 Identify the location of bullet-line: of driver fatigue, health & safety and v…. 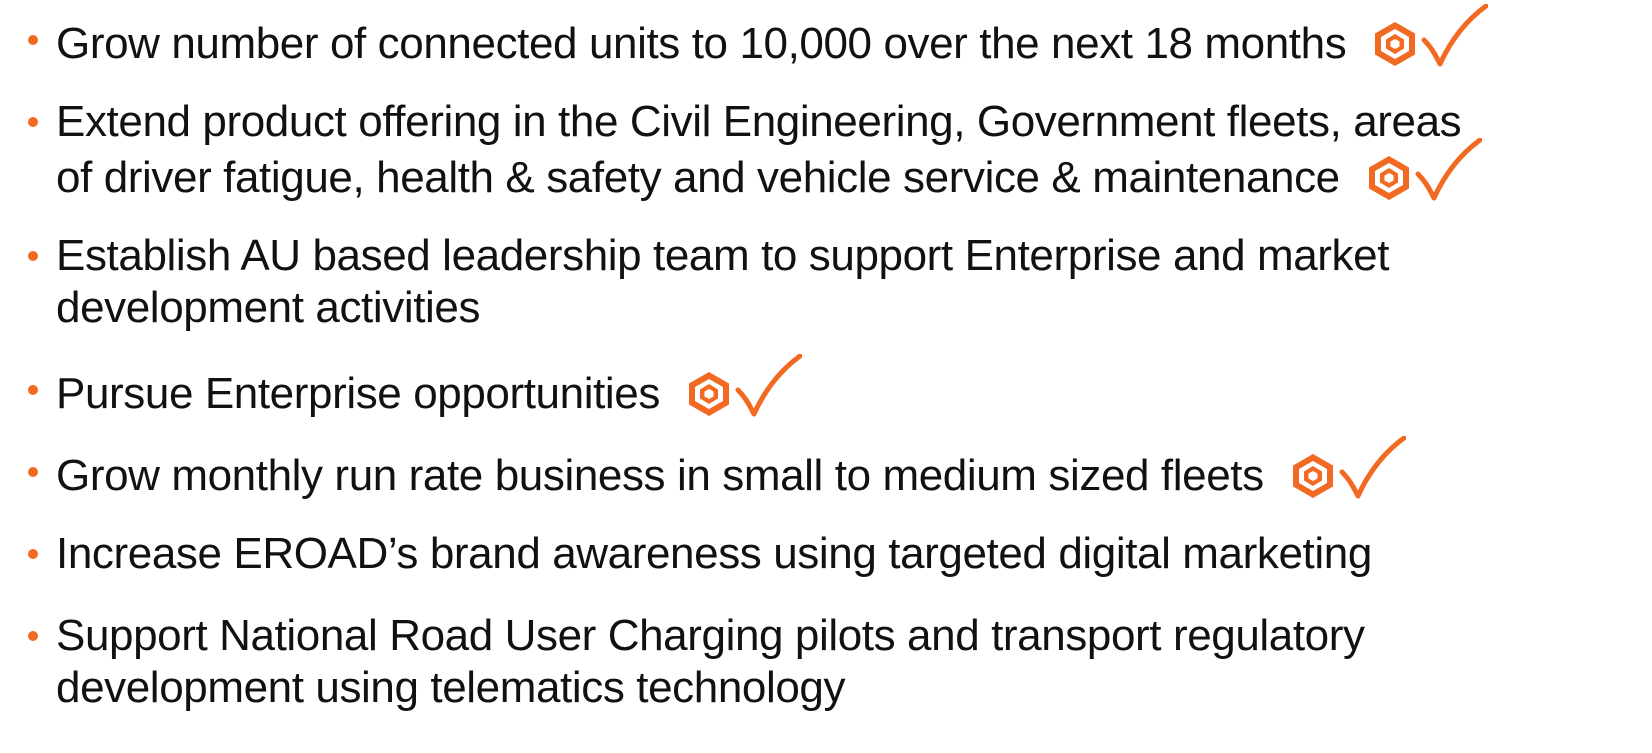
(769, 170).